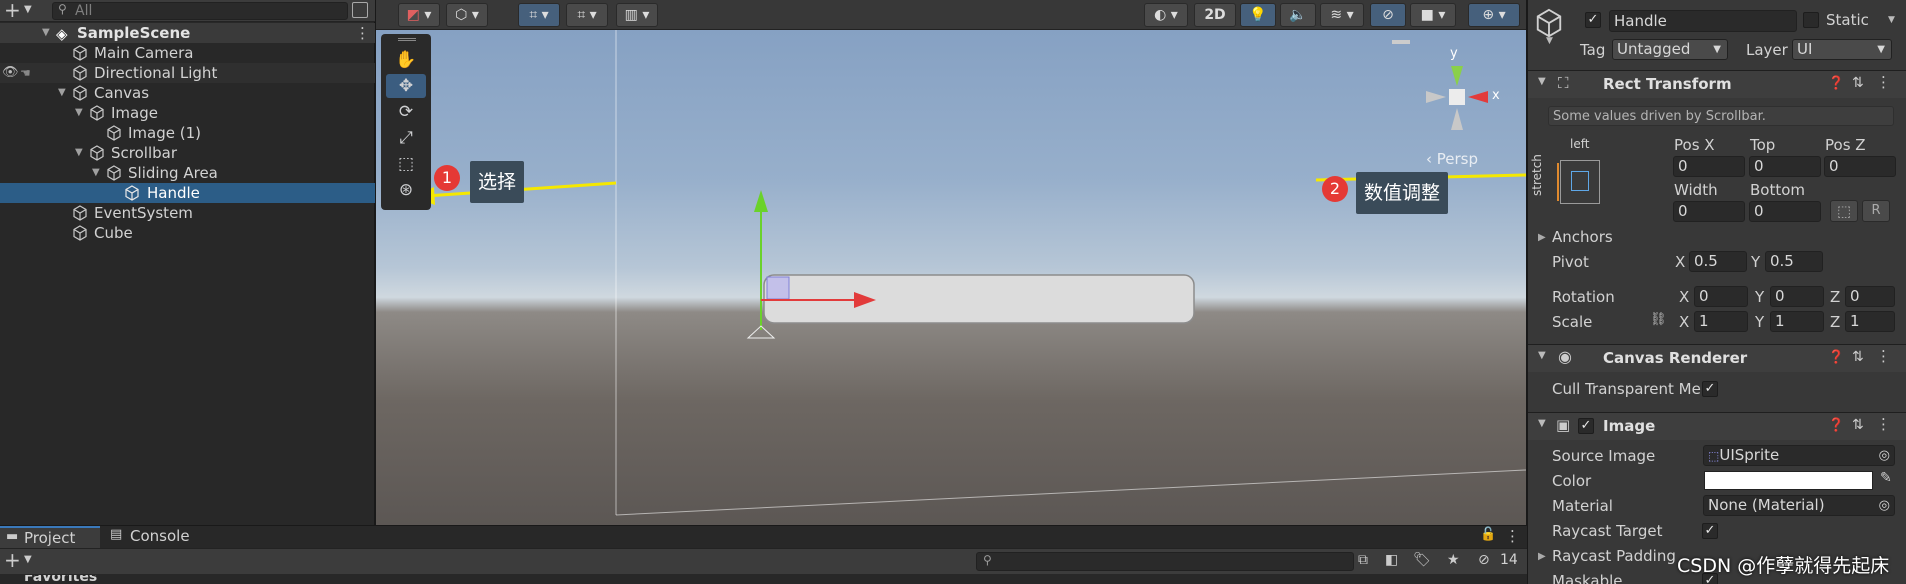 The height and width of the screenshot is (584, 1906). Describe the element at coordinates (1593, 20) in the screenshot. I see `active-checkbox: ✓` at that location.